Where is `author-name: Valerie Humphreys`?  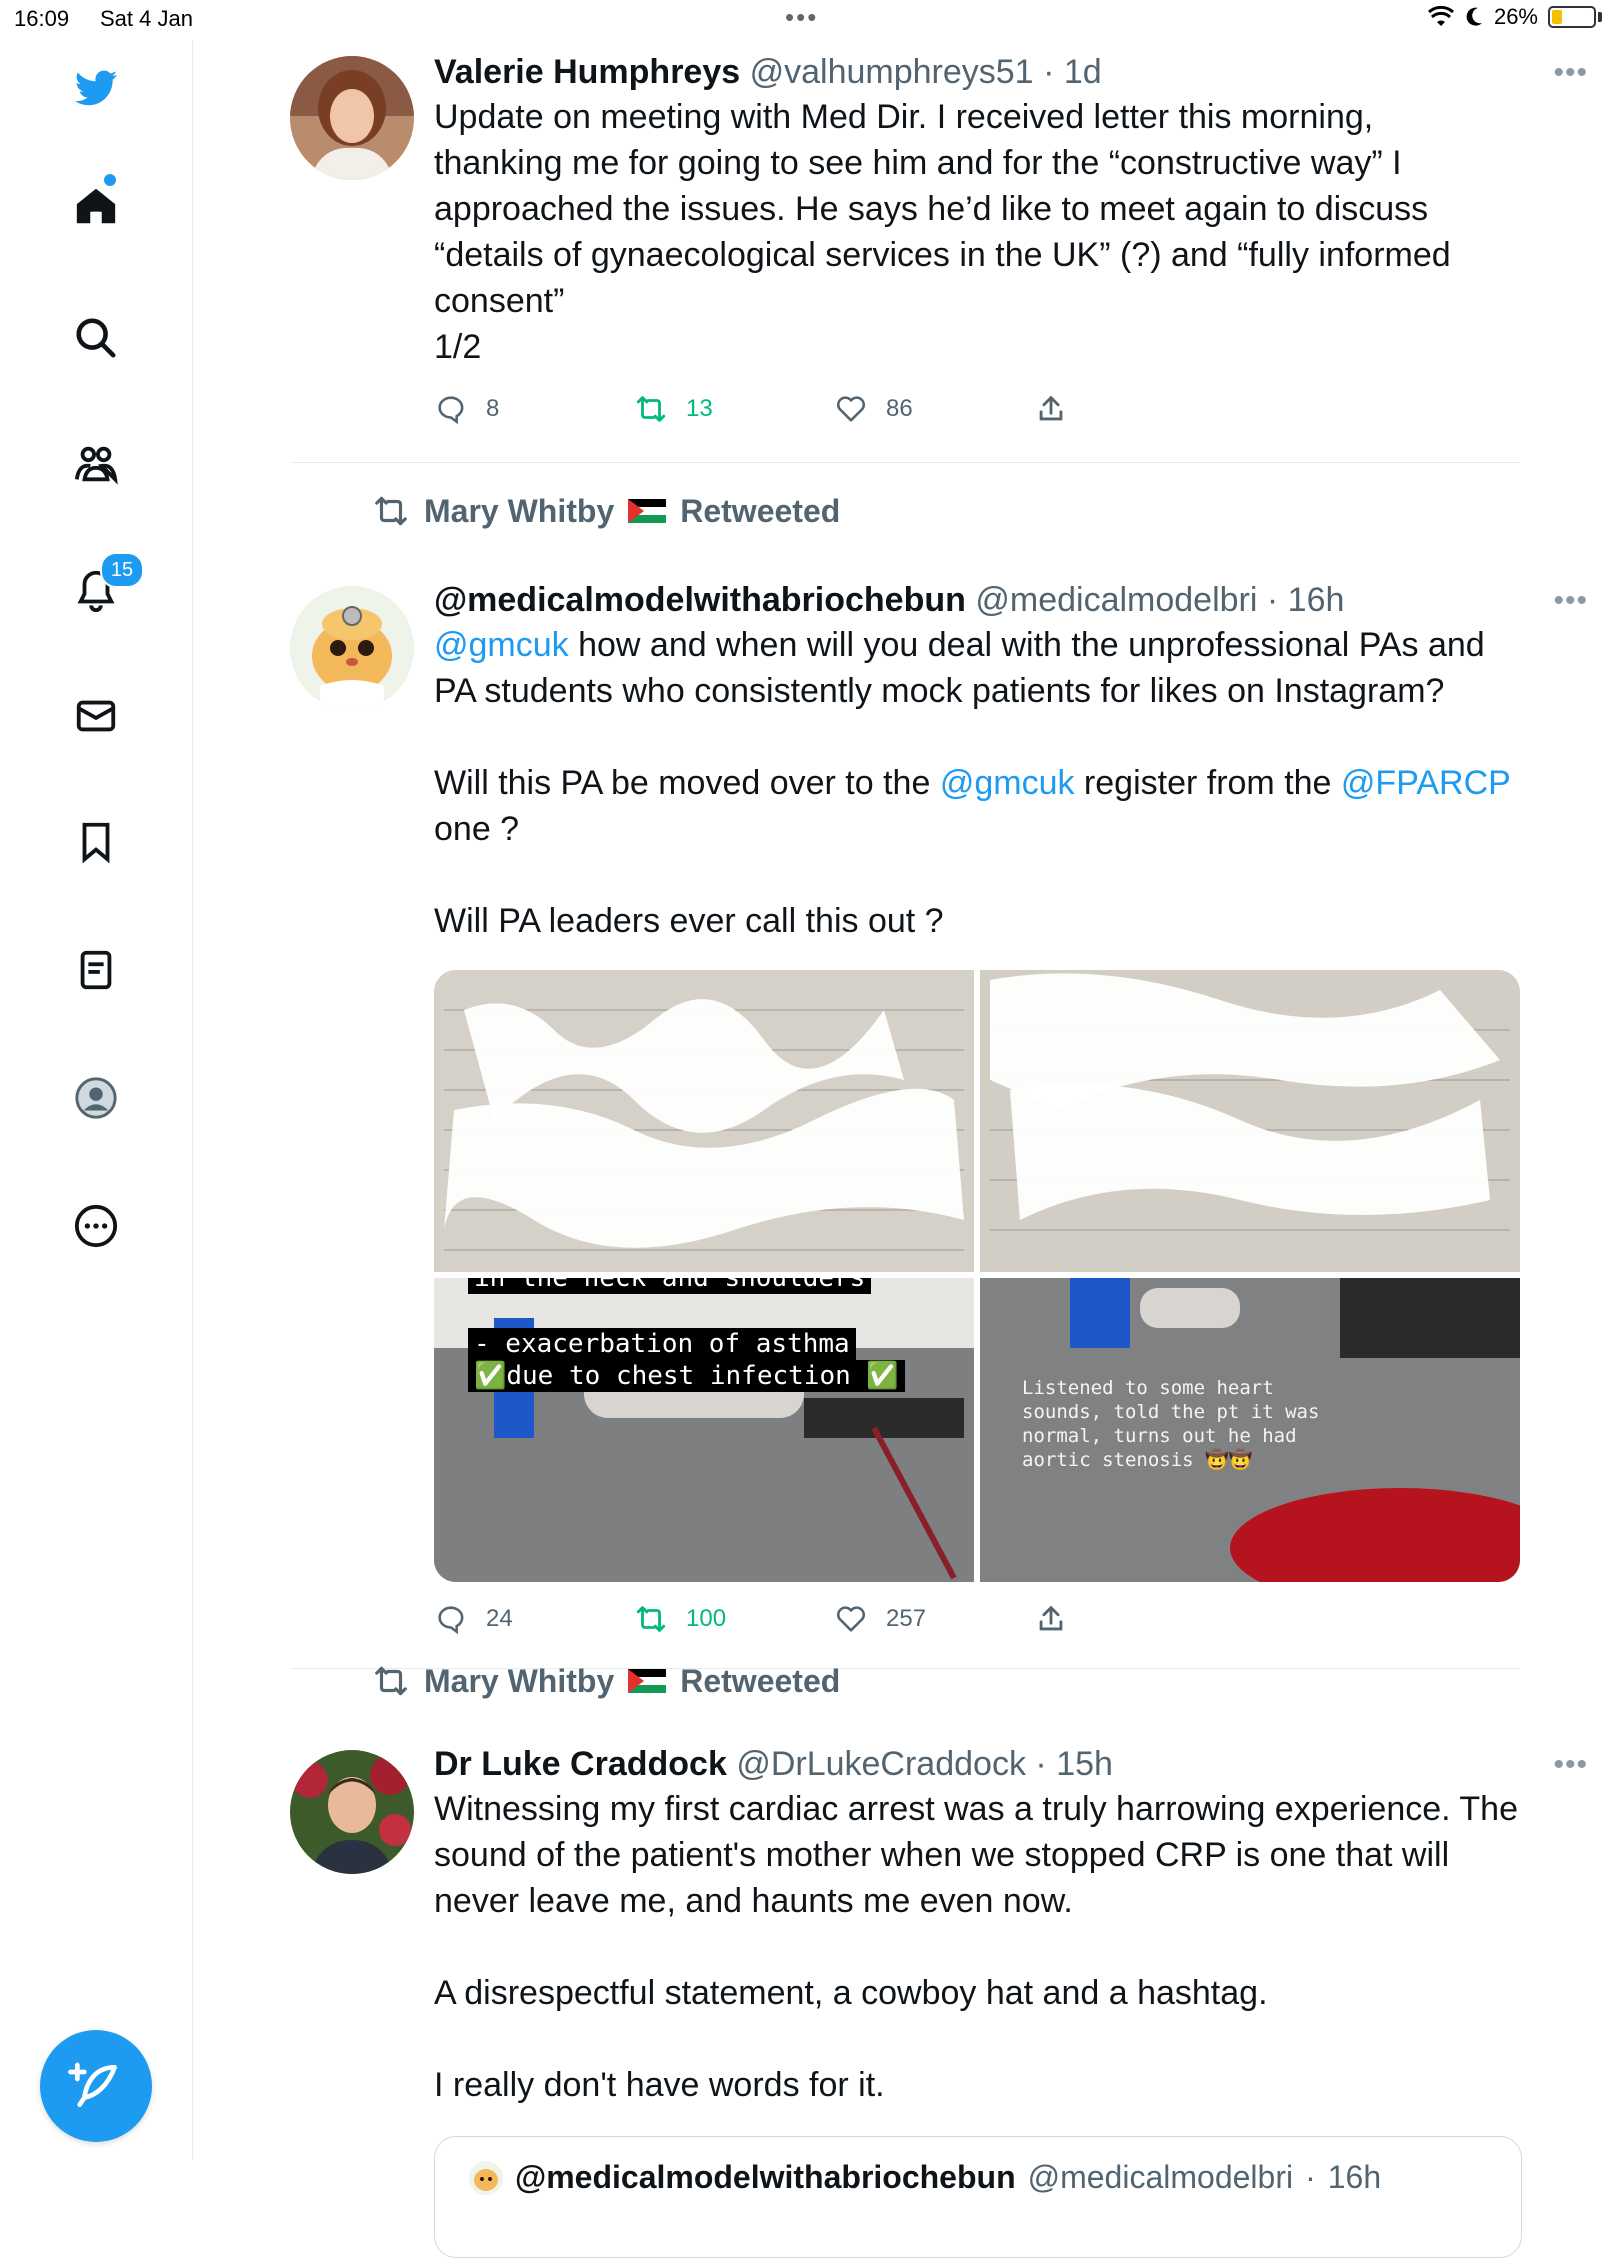 author-name: Valerie Humphreys is located at coordinates (587, 72).